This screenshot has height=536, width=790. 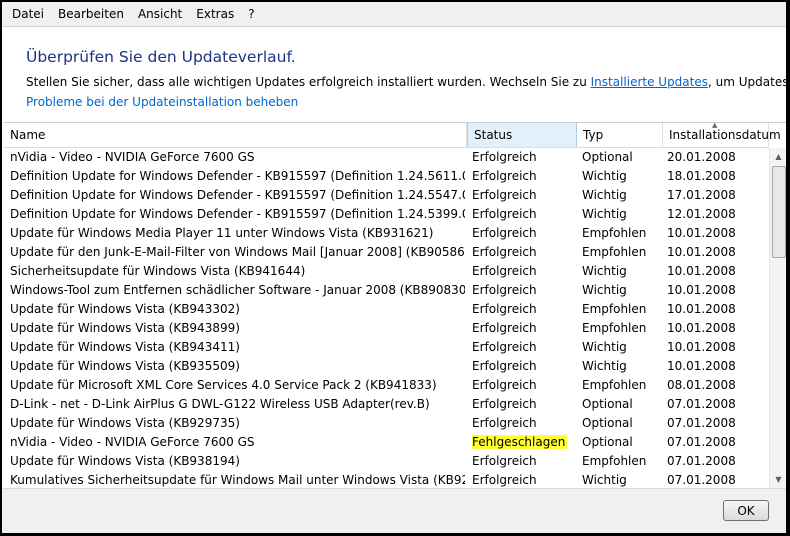 What do you see at coordinates (215, 14) in the screenshot?
I see `menu-extras: Extras` at bounding box center [215, 14].